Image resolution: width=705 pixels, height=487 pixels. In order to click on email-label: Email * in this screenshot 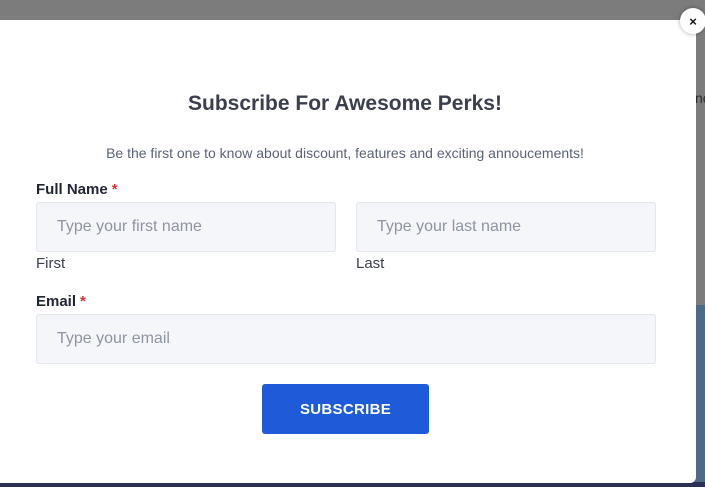, I will do `click(61, 301)`.